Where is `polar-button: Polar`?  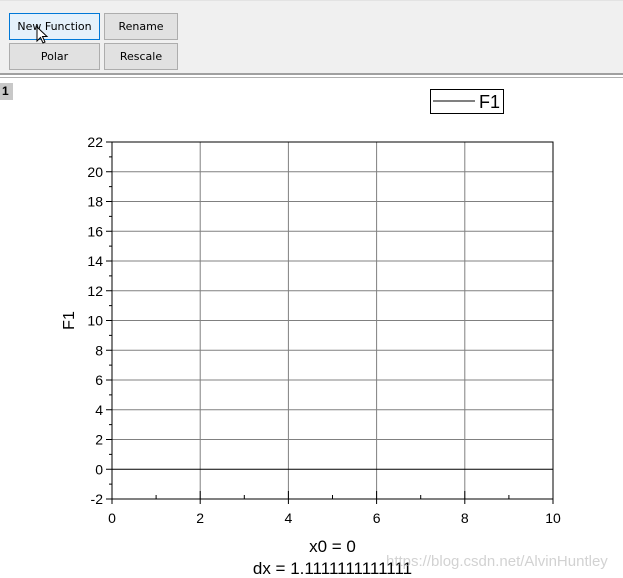
polar-button: Polar is located at coordinates (54, 56).